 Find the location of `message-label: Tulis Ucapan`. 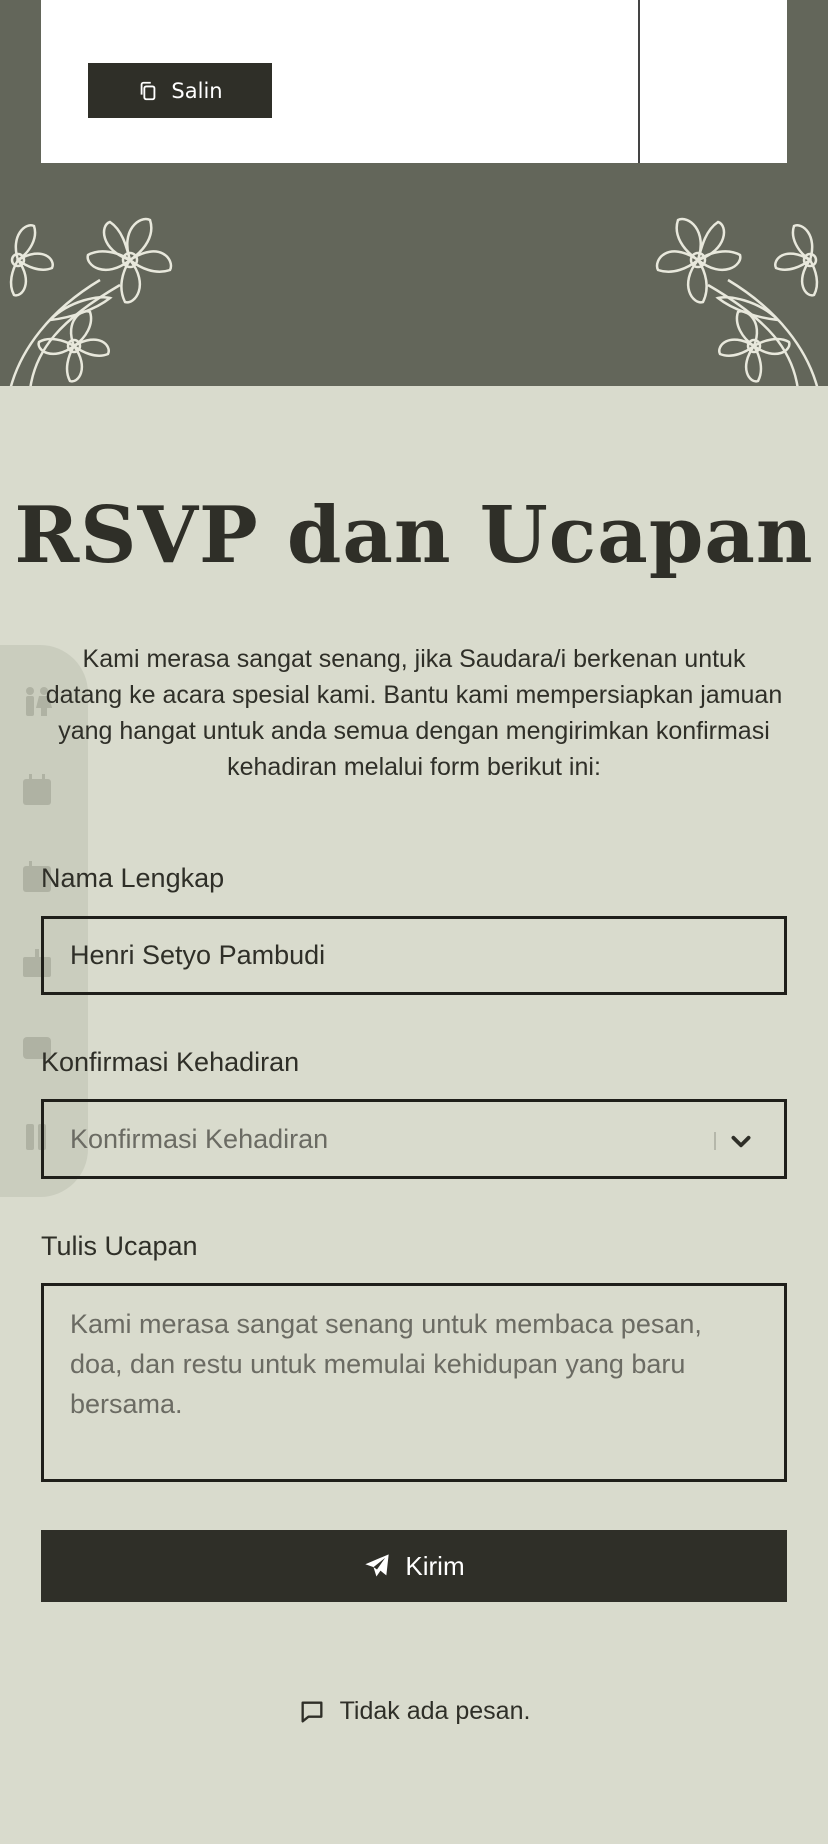

message-label: Tulis Ucapan is located at coordinates (119, 1246).